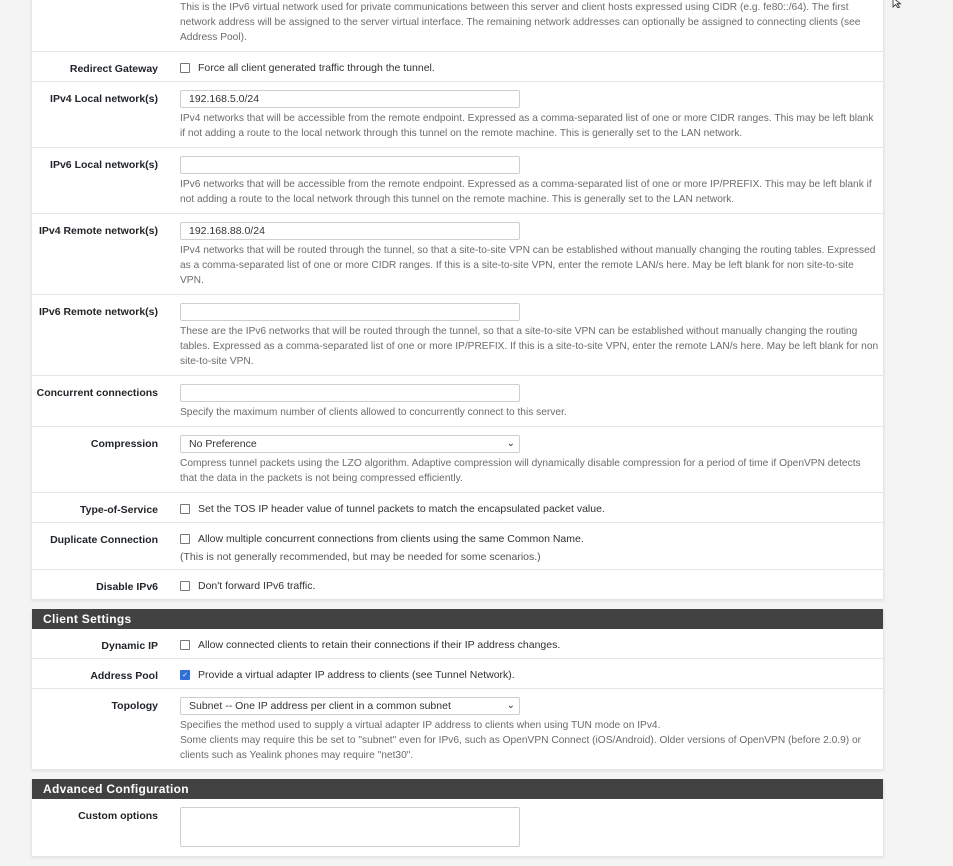 Image resolution: width=953 pixels, height=866 pixels. What do you see at coordinates (350, 231) in the screenshot?
I see `ipv4-remote-network-input` at bounding box center [350, 231].